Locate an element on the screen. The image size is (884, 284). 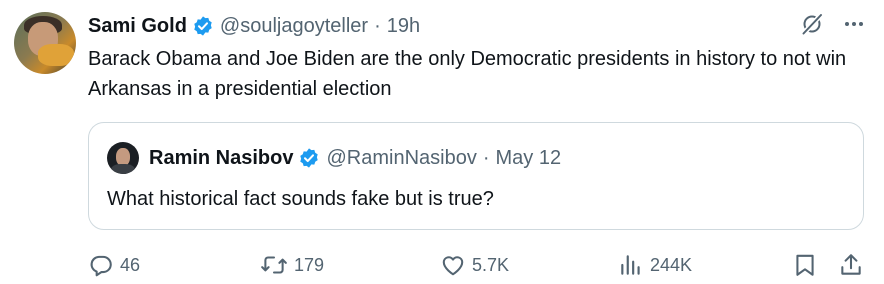
author-name: Sami Gold is located at coordinates (137, 26).